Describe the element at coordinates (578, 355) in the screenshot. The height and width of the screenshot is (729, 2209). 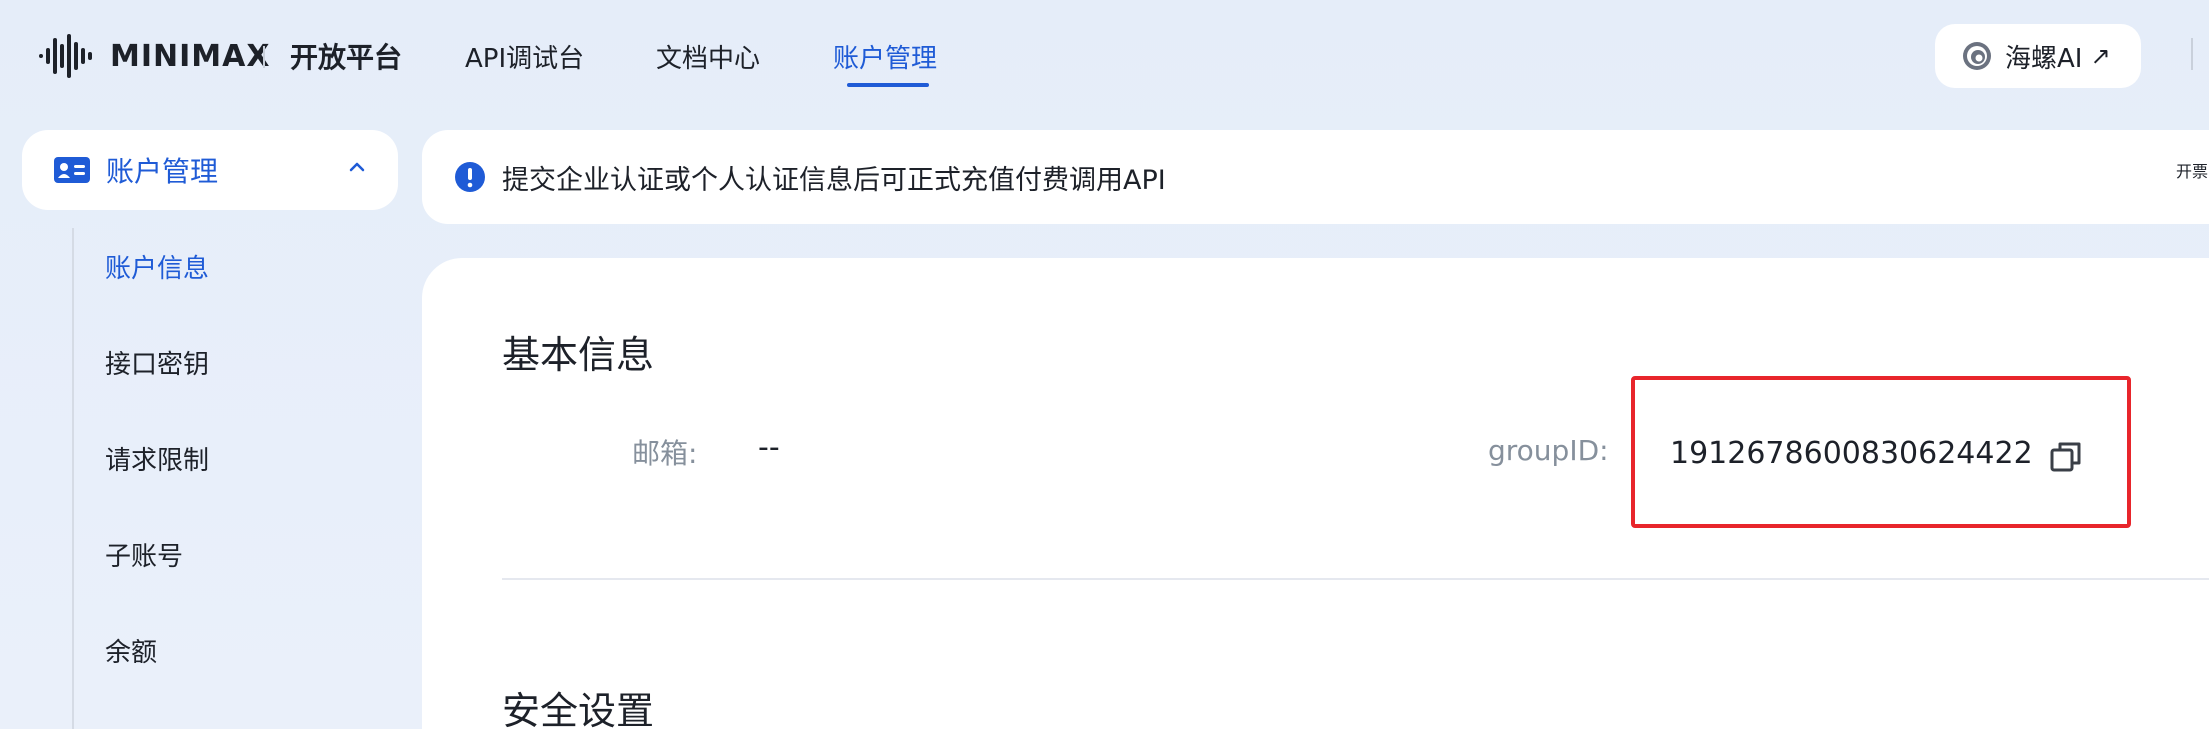
I see `basic-info-title: 基本信息` at that location.